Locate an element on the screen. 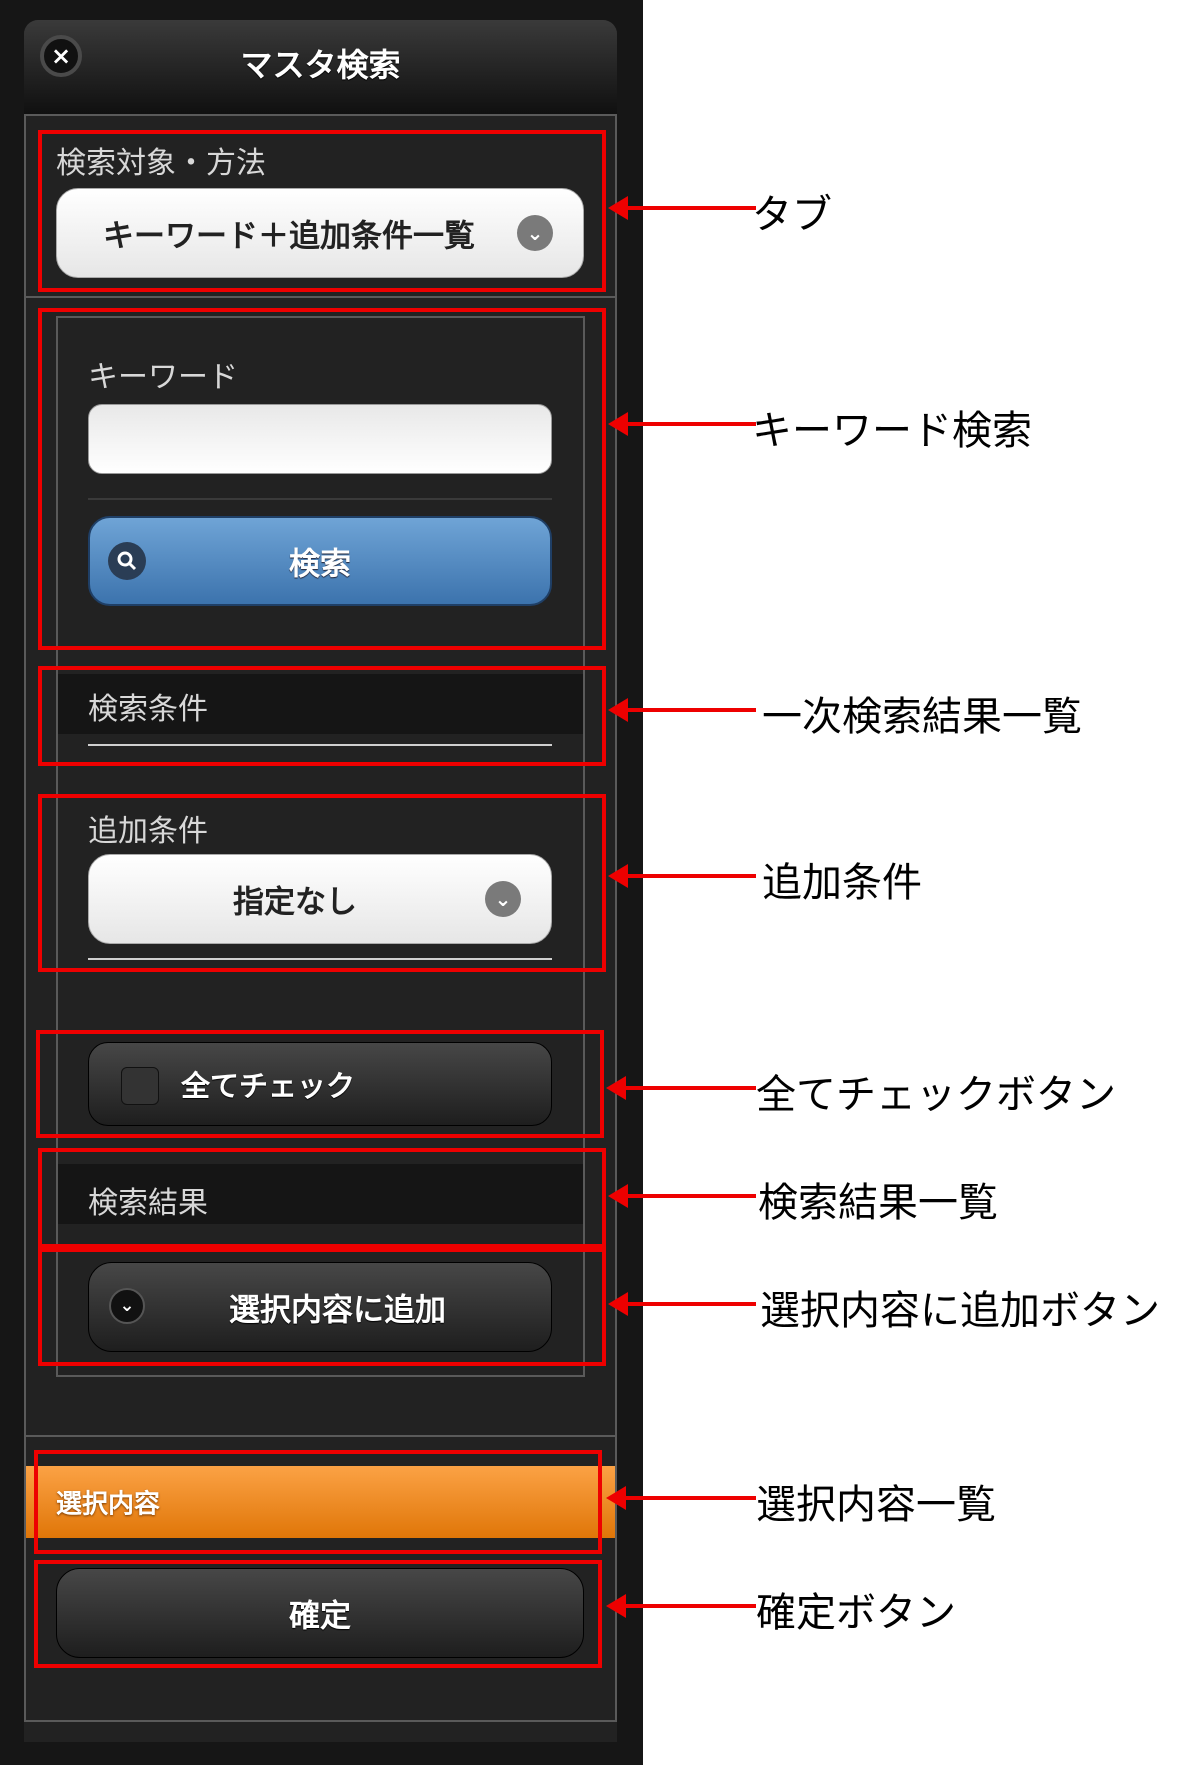 The width and height of the screenshot is (1187, 1765). annotation-label-check-all-button: 全てチェックボタン is located at coordinates (936, 1095).